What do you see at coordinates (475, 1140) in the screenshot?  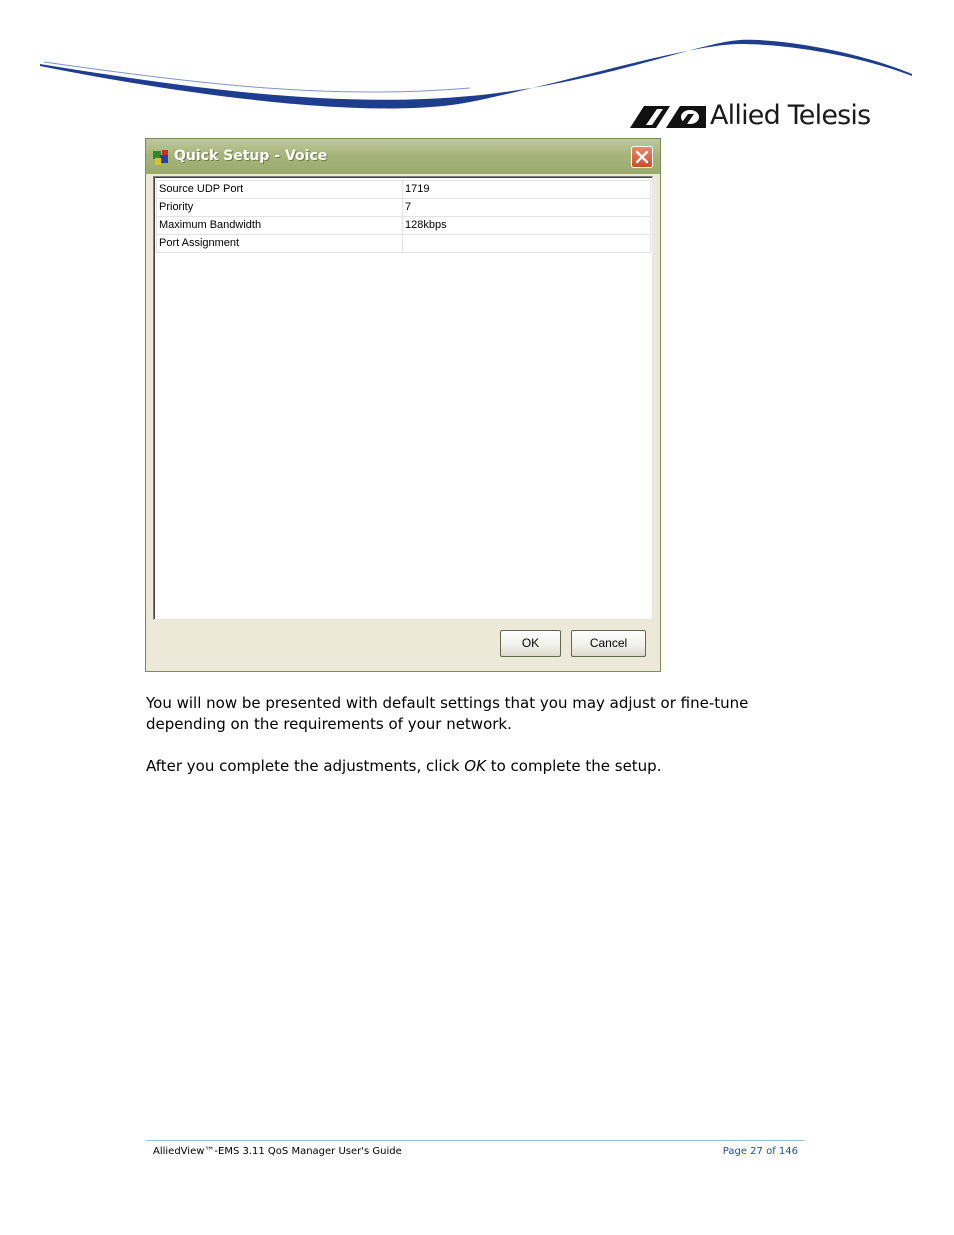 I see `footer-divider` at bounding box center [475, 1140].